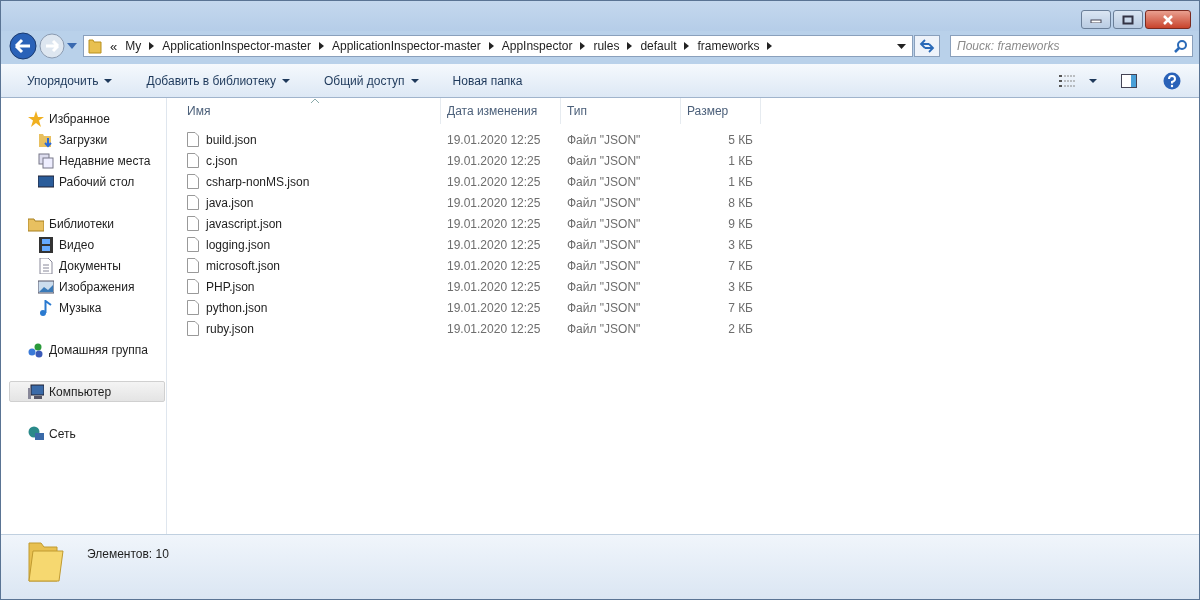 The height and width of the screenshot is (600, 1200). I want to click on sidebar-item: Сеть, so click(87, 433).